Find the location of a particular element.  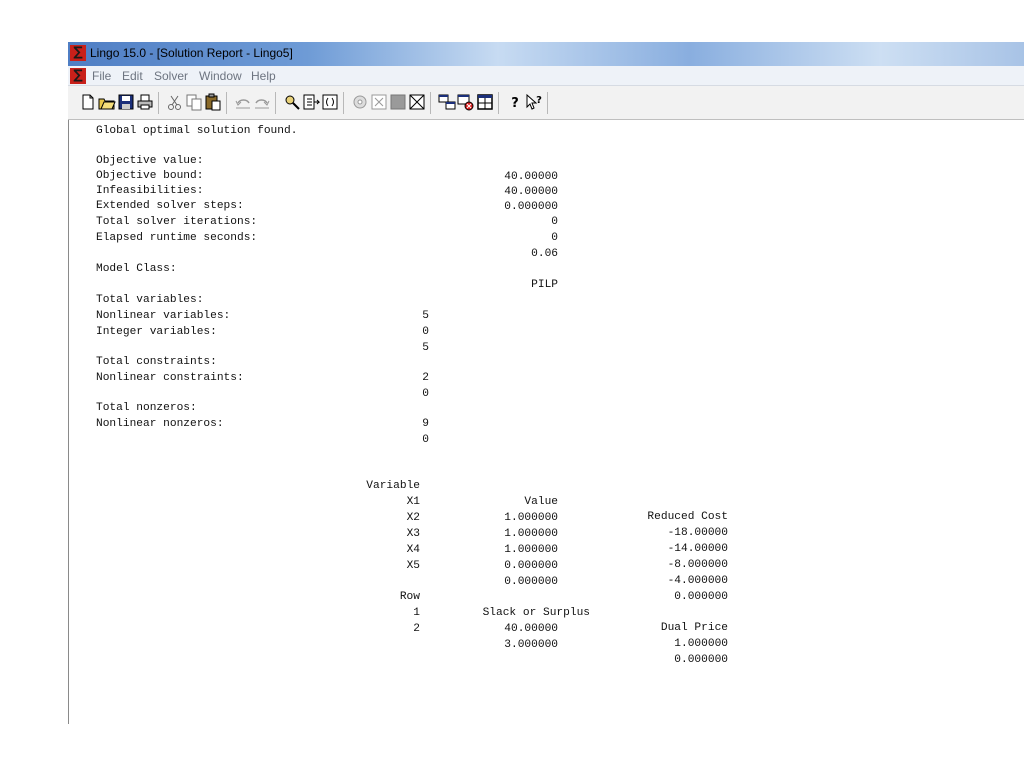

solve-icon is located at coordinates (360, 102).